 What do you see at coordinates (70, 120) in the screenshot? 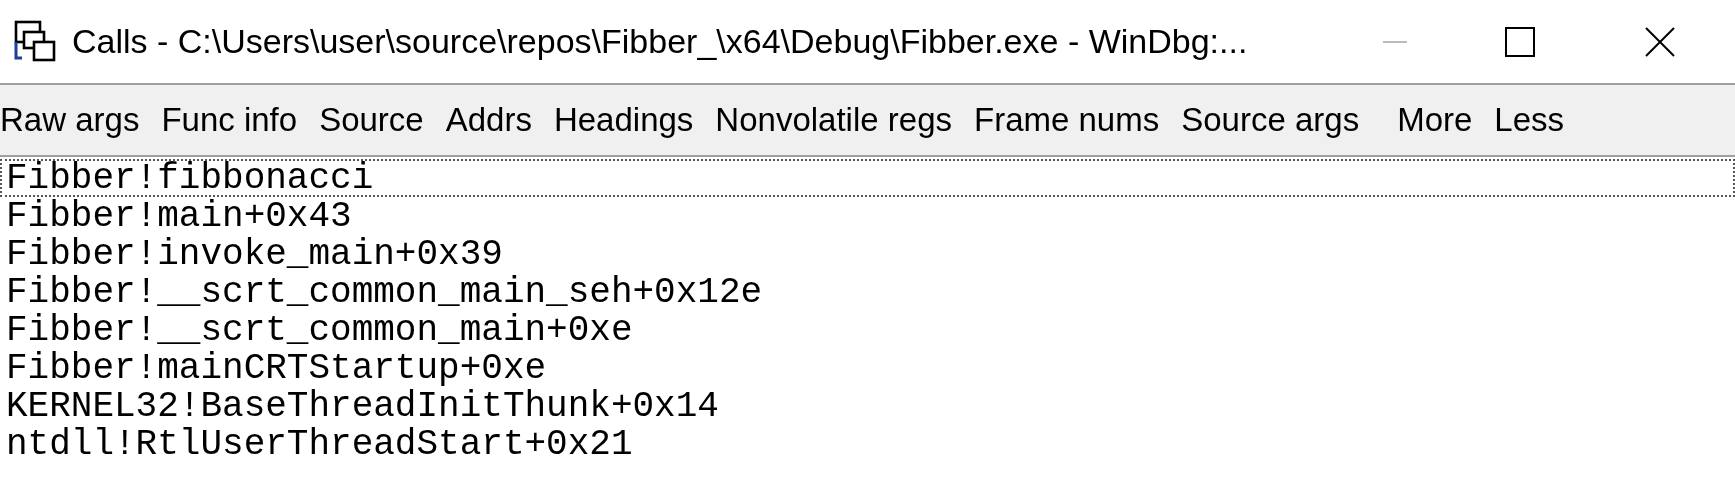
I see `toolbar-button: Raw args` at bounding box center [70, 120].